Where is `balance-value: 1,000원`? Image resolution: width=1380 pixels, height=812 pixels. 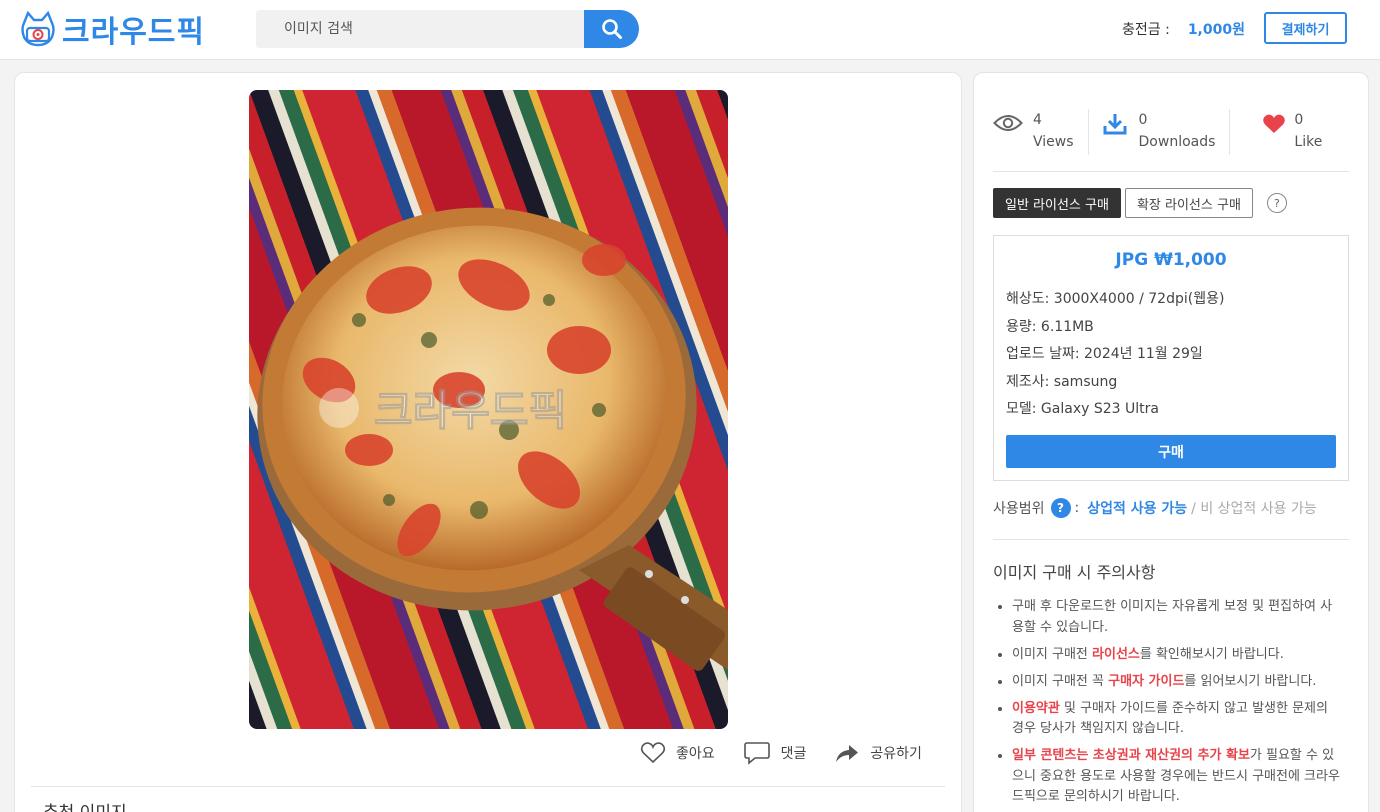
balance-value: 1,000원 is located at coordinates (1216, 30).